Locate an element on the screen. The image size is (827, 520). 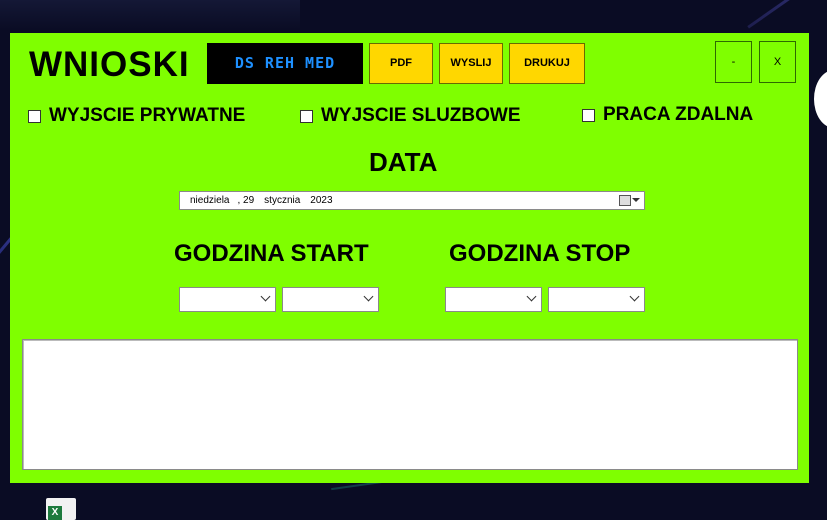
remote-work-checkbox: PRACA ZDALNA is located at coordinates (667, 115).